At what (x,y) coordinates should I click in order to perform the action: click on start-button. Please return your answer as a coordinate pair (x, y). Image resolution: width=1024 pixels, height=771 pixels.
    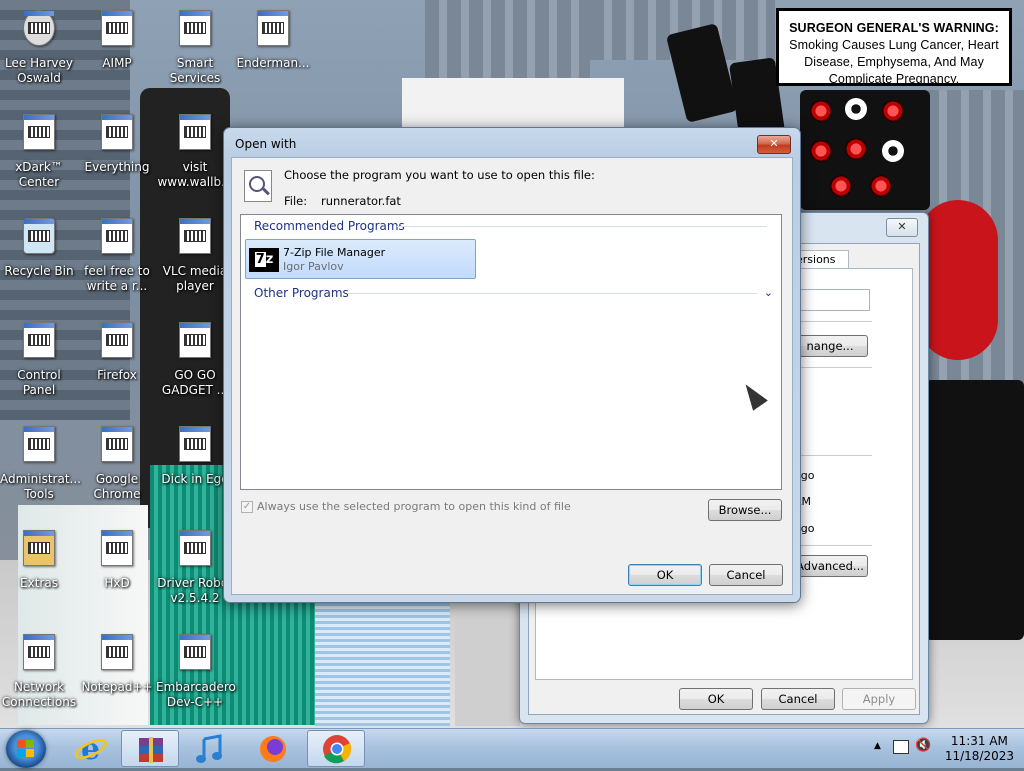
    Looking at the image, I should click on (26, 749).